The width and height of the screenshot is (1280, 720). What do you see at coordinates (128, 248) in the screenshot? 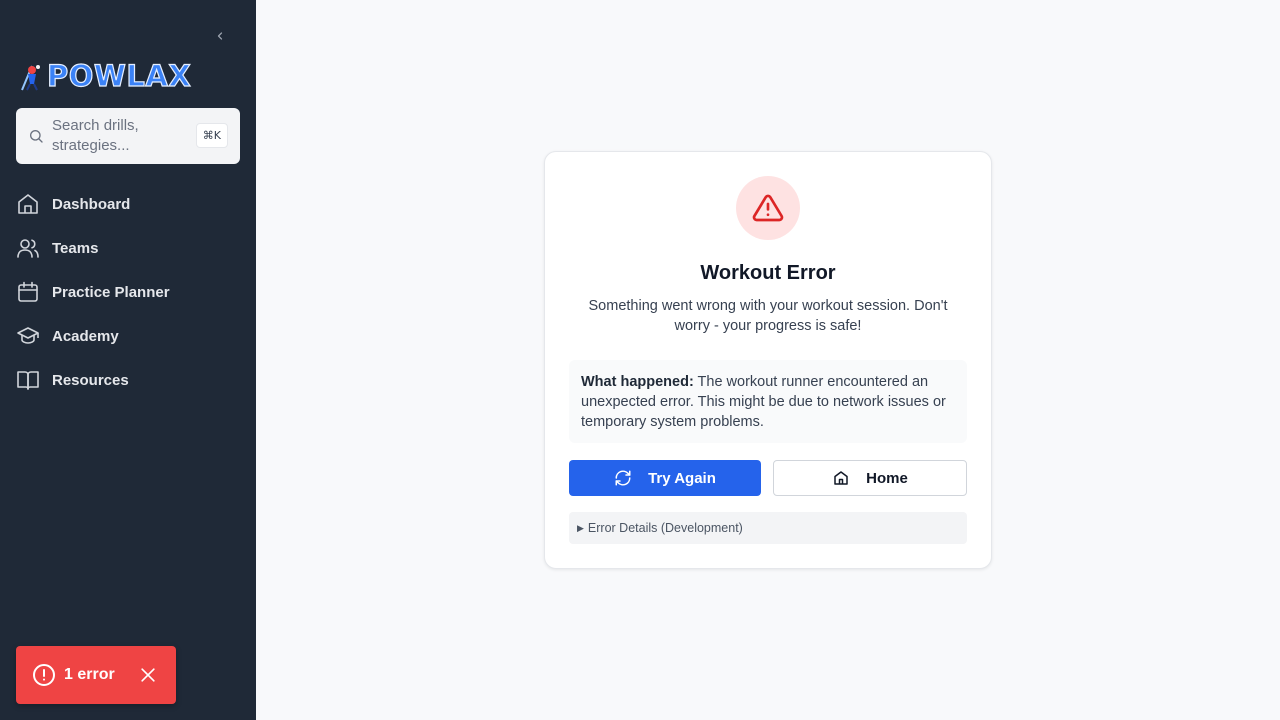
I see `sidebar-item-teams: Teams` at bounding box center [128, 248].